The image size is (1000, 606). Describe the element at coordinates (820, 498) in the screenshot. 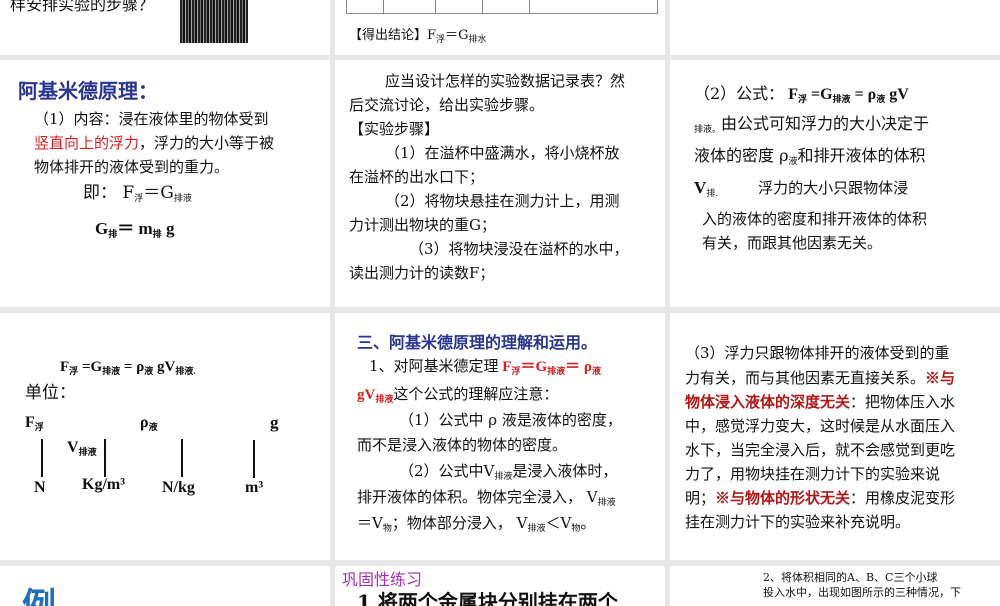

I see `slide-text: 明；※与物体的形状无关：用橡皮泥变形` at that location.